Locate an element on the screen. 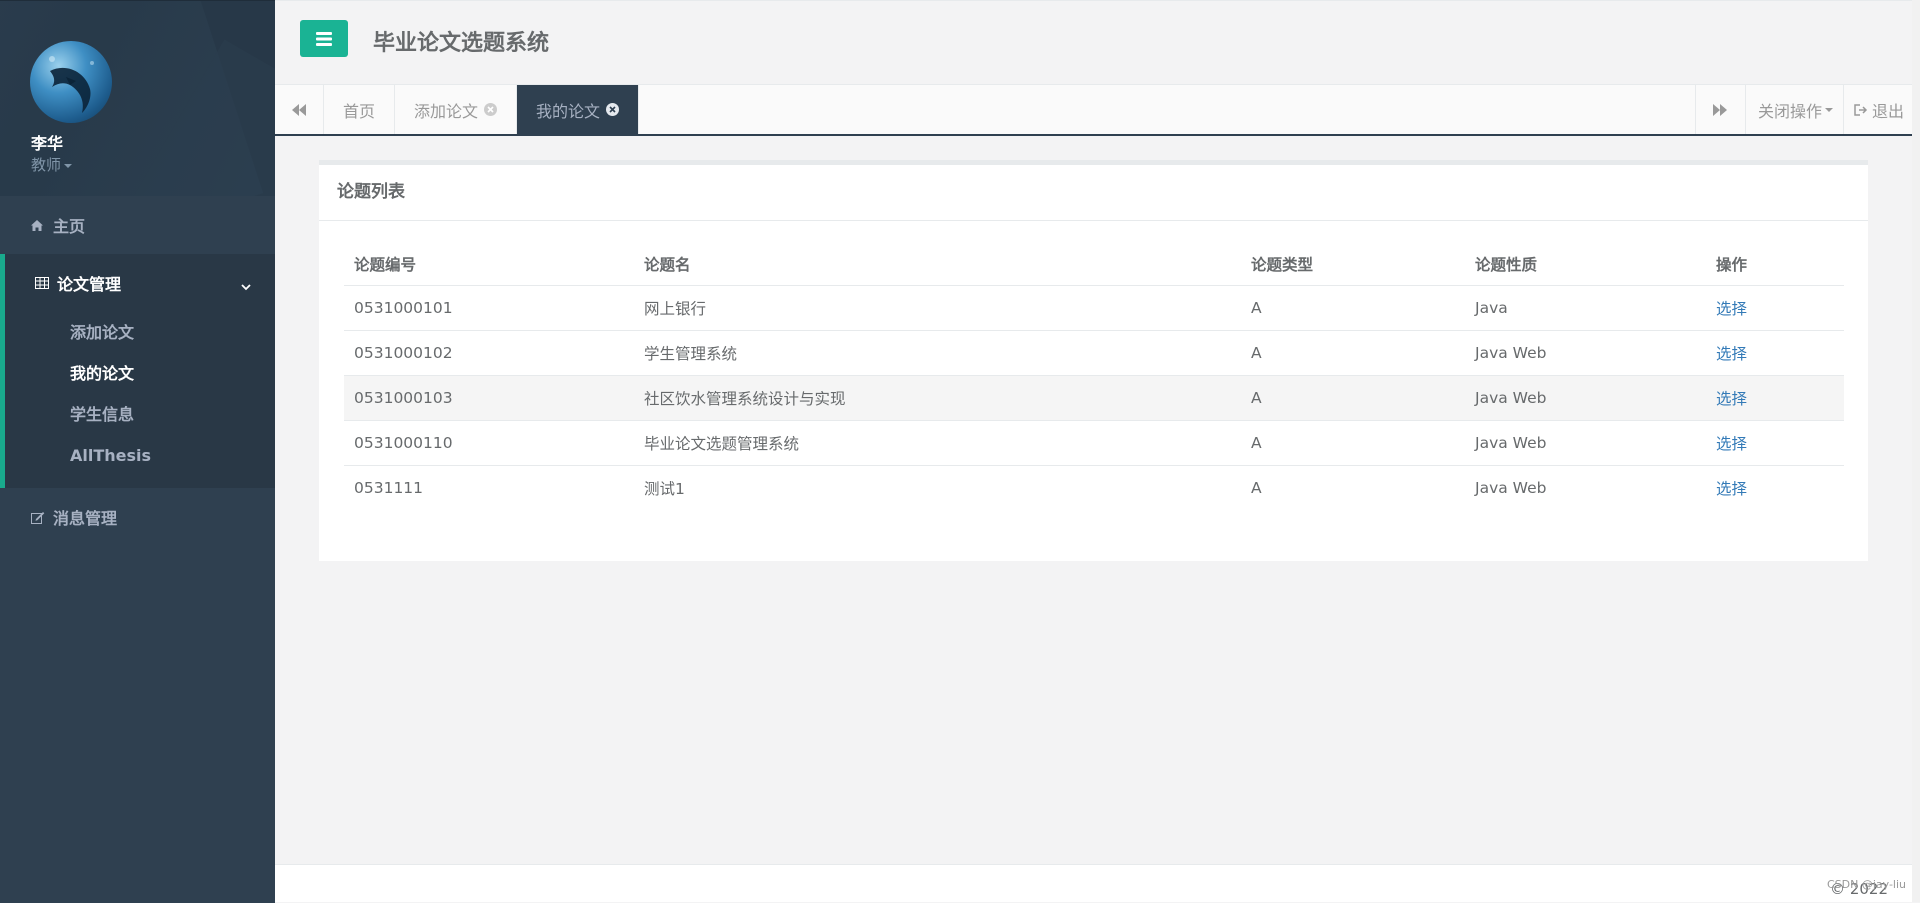  forward-icon is located at coordinates (1720, 109).